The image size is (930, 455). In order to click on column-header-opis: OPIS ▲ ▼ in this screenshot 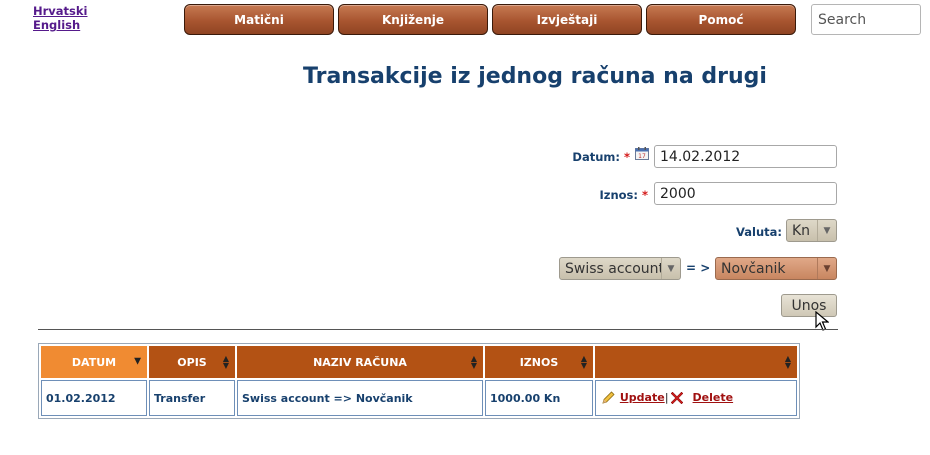, I will do `click(192, 362)`.